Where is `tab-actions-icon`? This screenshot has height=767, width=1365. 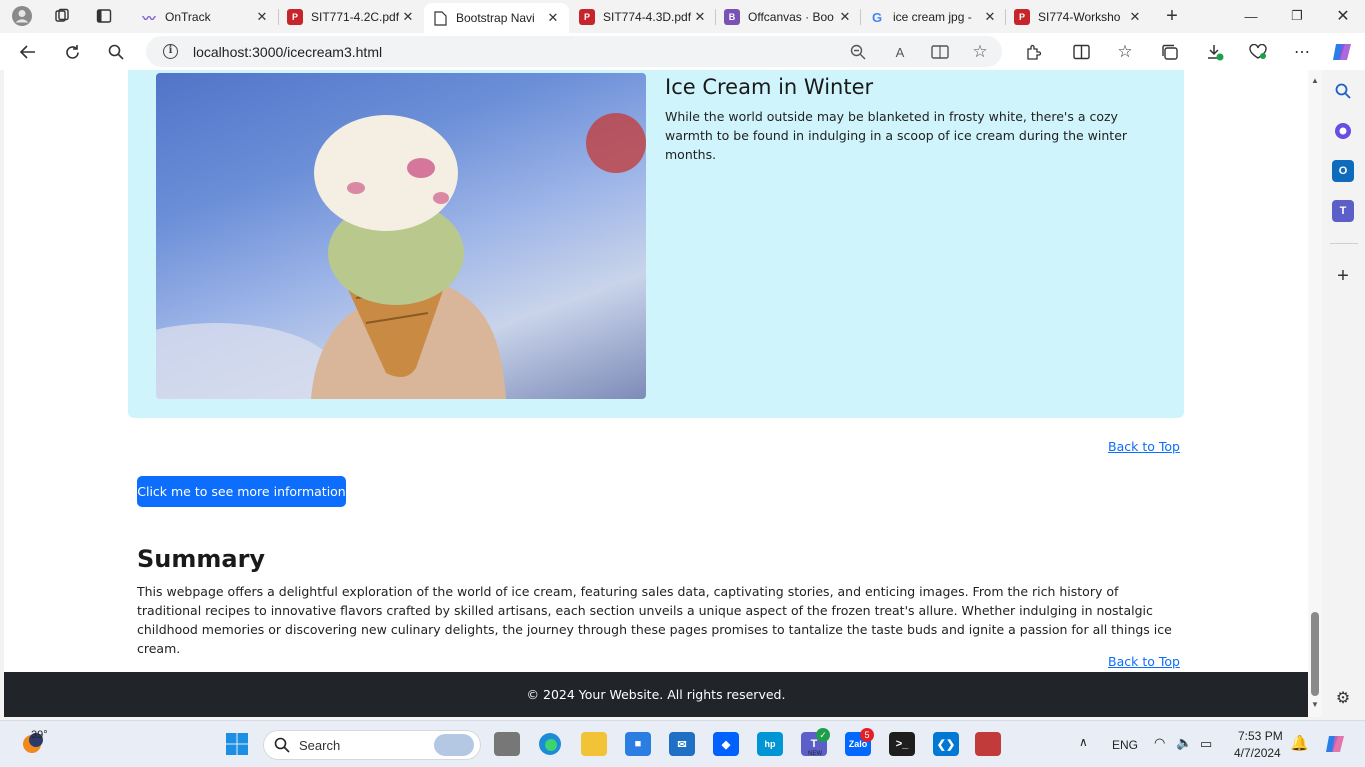
tab-actions-icon is located at coordinates (104, 16).